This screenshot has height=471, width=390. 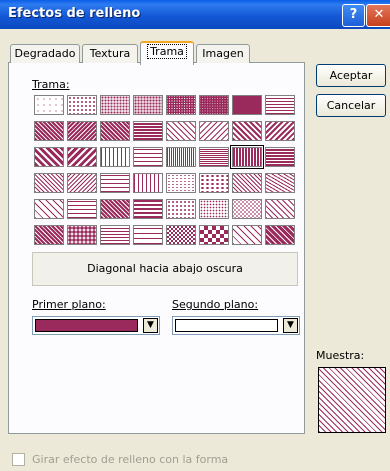 I want to click on pattern-smCheck, so click(x=181, y=235).